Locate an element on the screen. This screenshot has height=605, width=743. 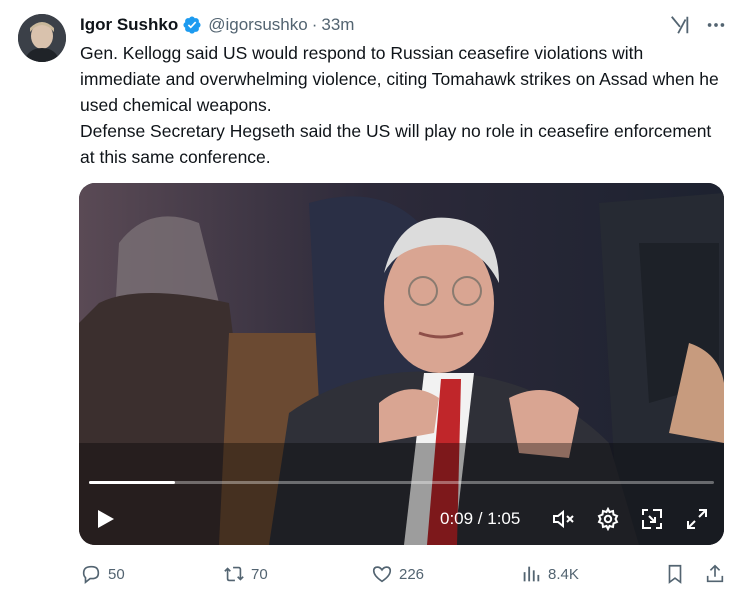
time-readout: 0:09 / 1:05 is located at coordinates (480, 518).